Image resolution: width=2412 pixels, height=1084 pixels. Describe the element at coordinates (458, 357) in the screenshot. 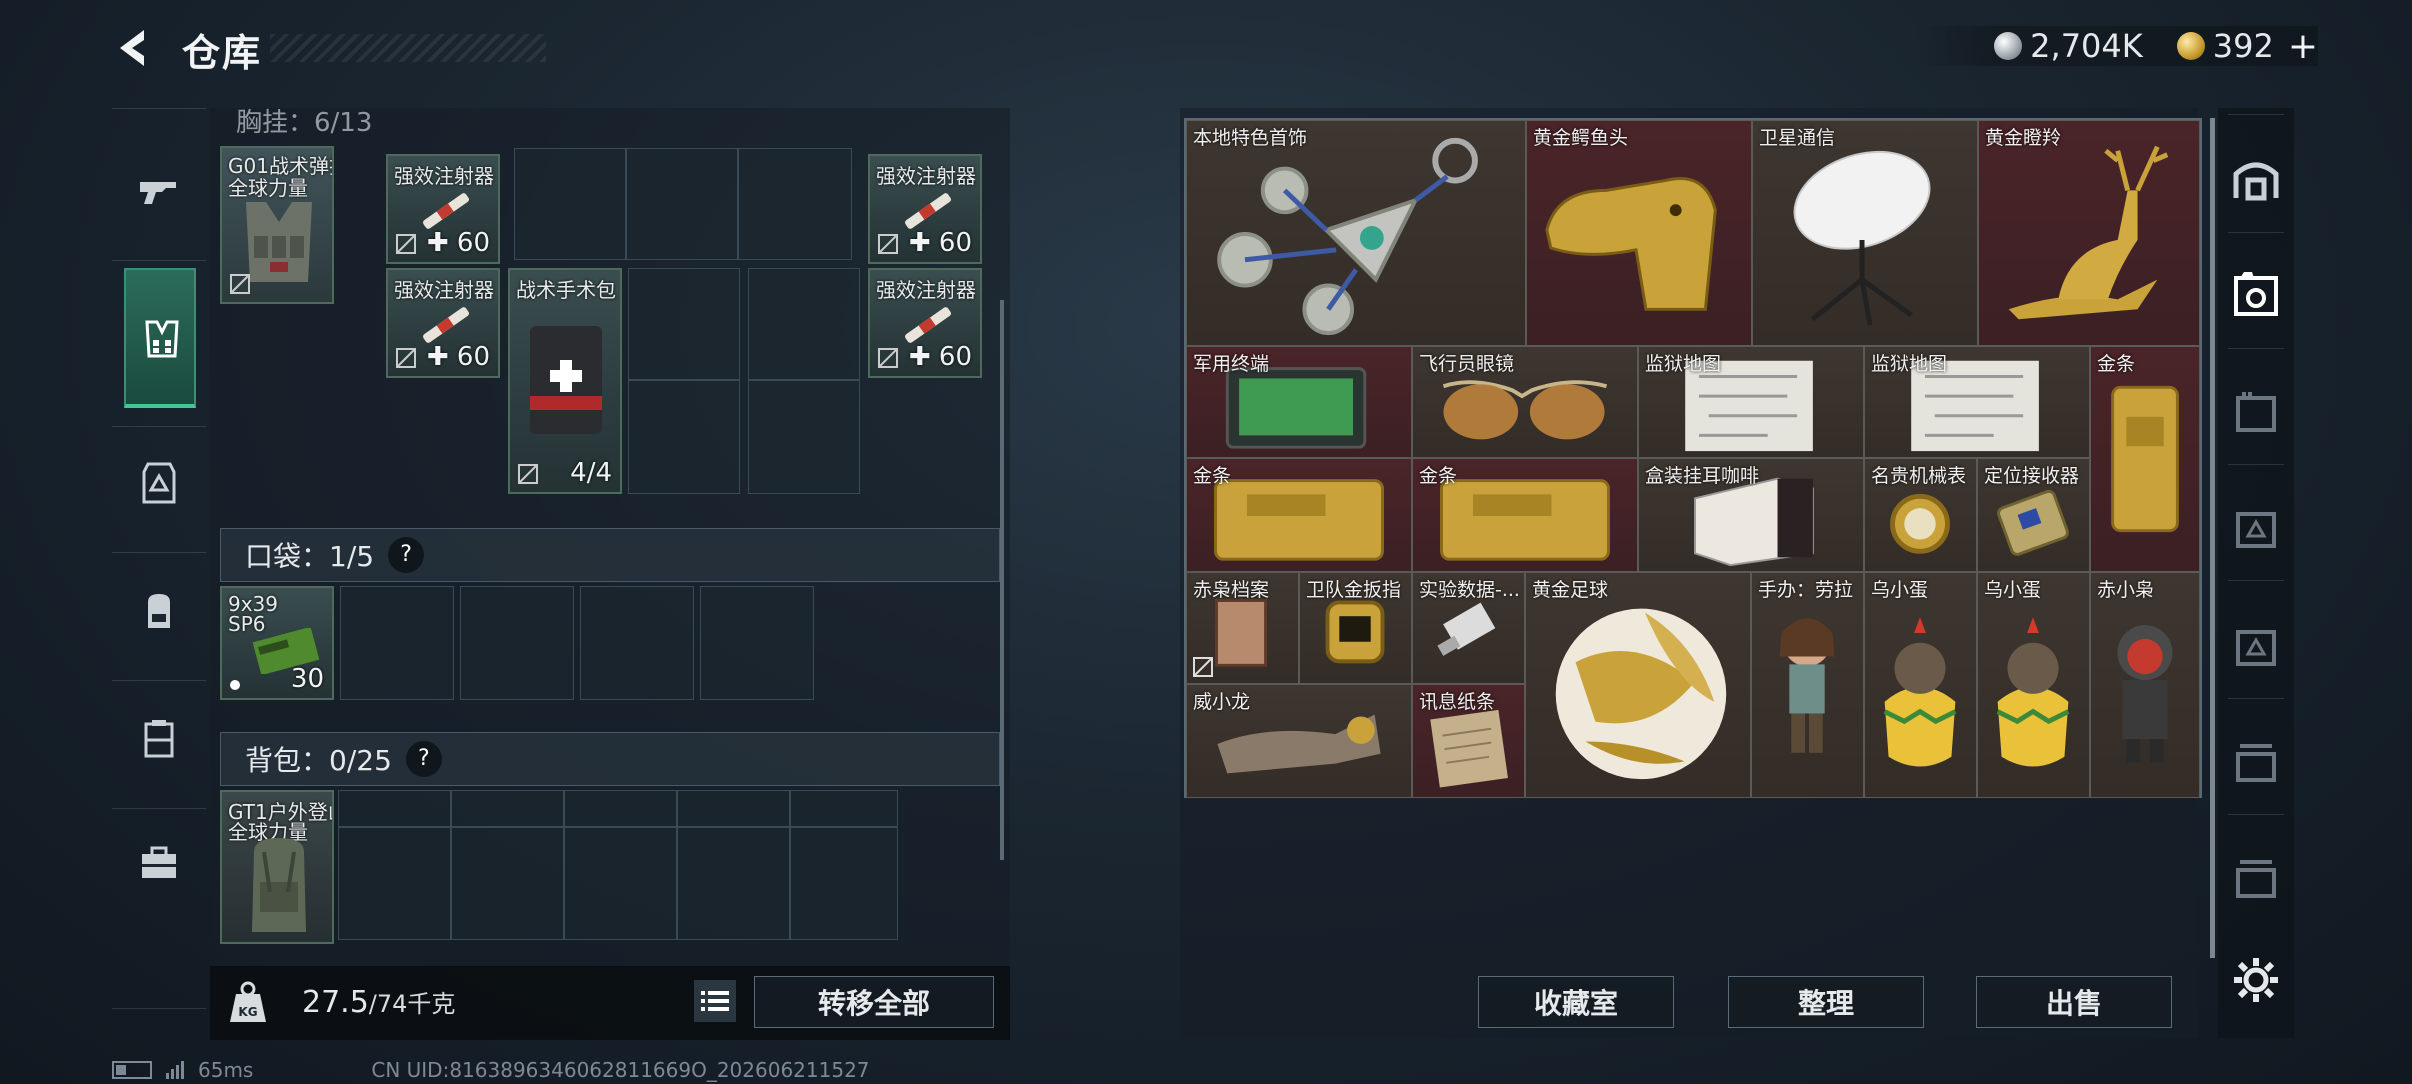

I see `injector-count: ✚ 60` at that location.